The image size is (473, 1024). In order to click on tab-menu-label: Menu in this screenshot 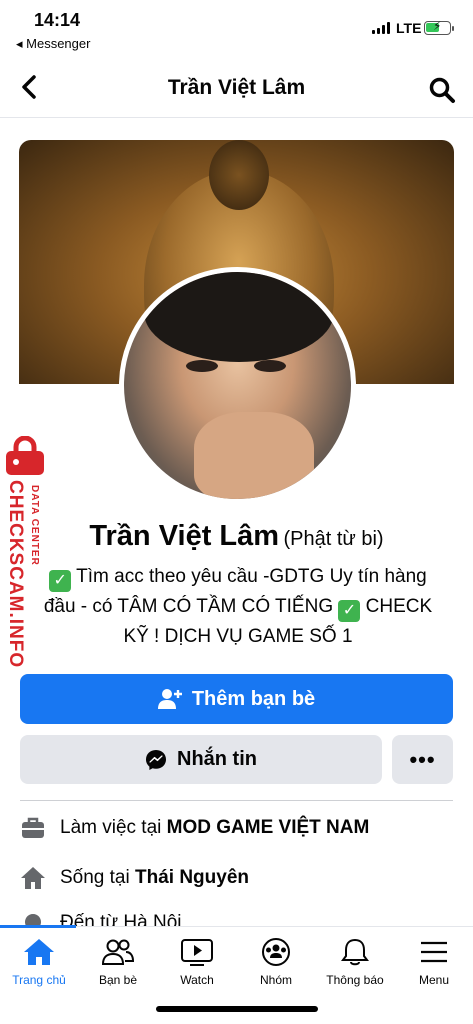, I will do `click(434, 980)`.